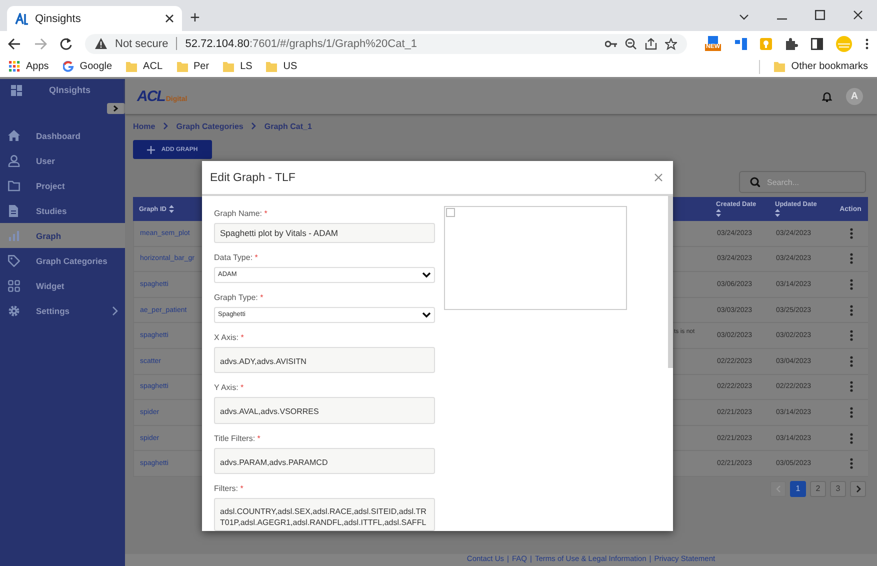 This screenshot has height=566, width=877. What do you see at coordinates (14, 44) in the screenshot?
I see `back-arrow-icon` at bounding box center [14, 44].